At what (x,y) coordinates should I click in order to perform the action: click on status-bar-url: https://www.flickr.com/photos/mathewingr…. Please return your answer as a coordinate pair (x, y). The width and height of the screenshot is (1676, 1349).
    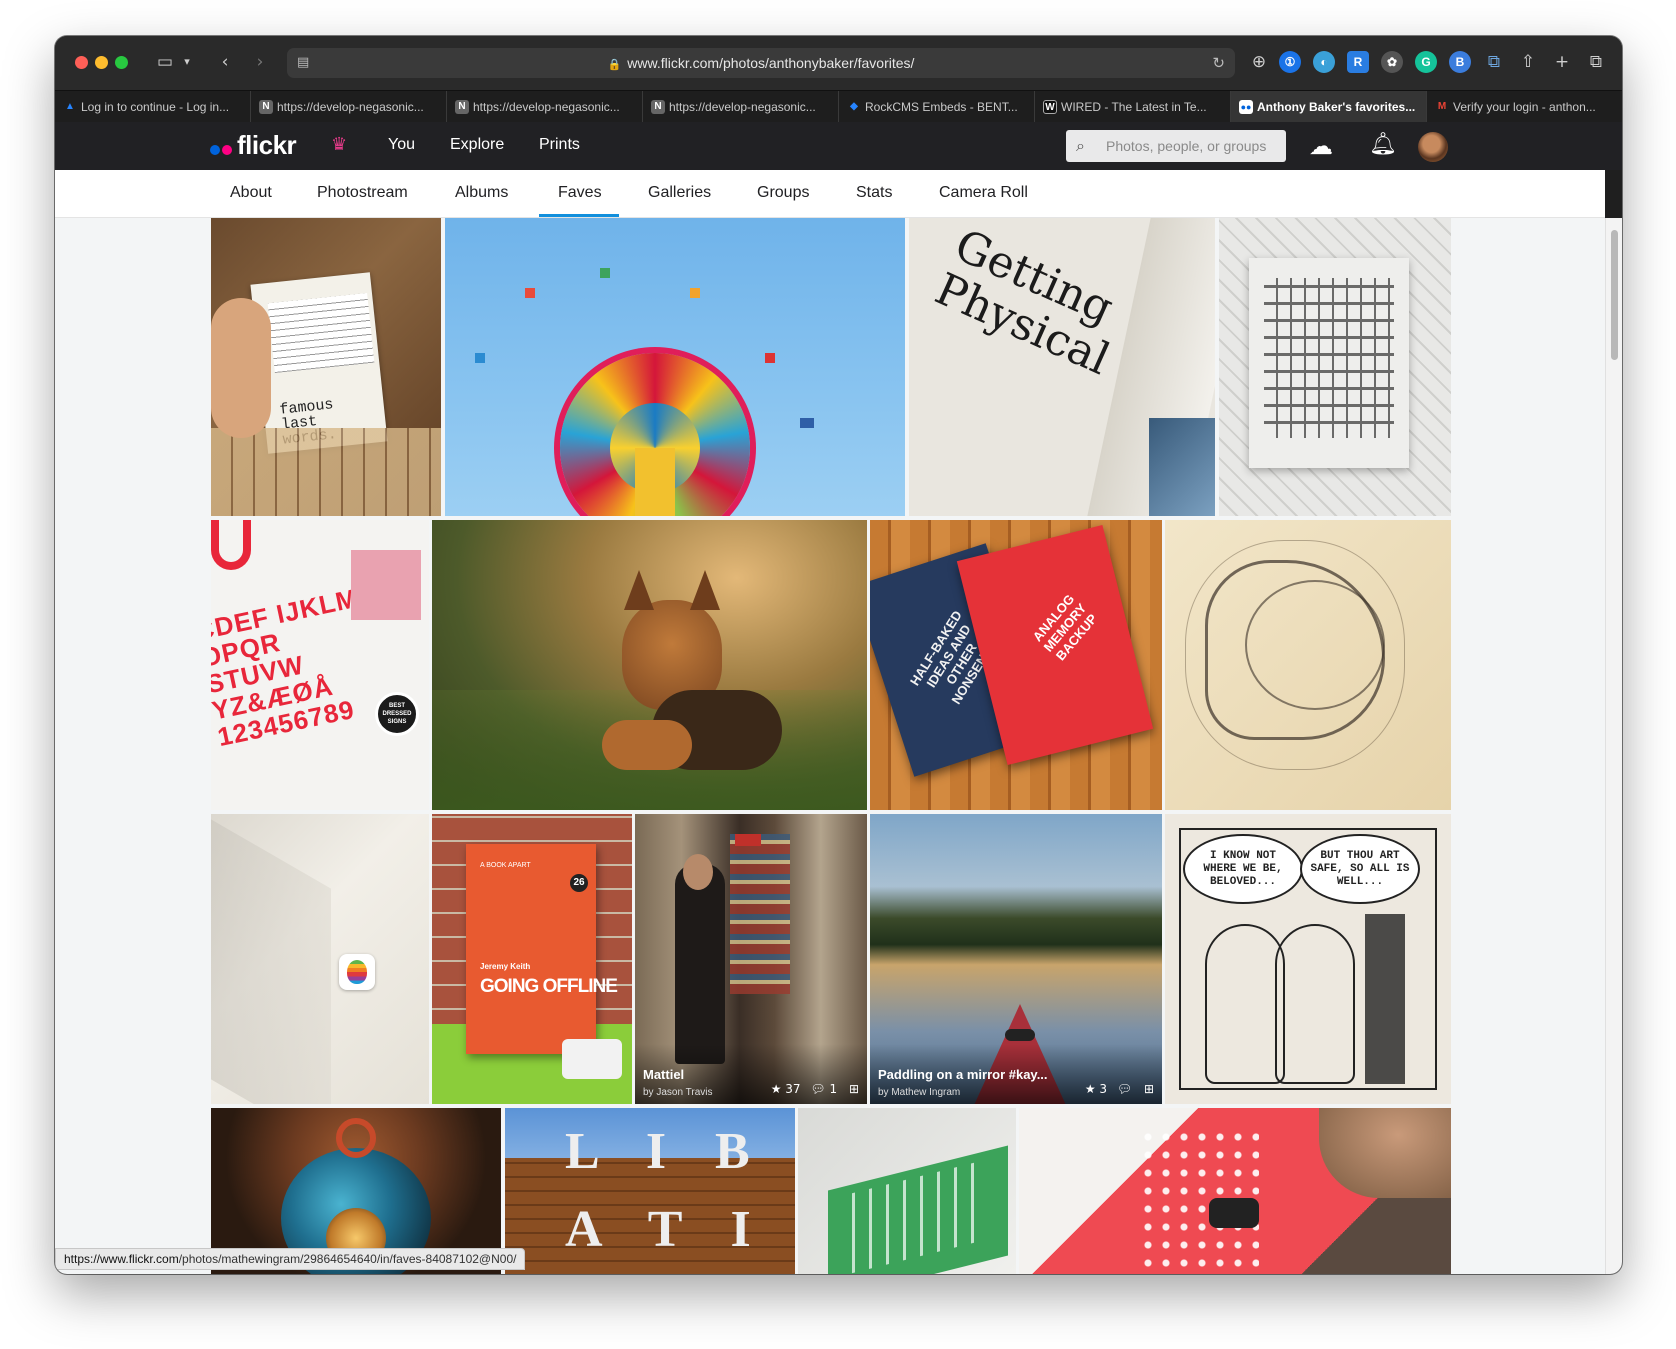
    Looking at the image, I should click on (290, 1259).